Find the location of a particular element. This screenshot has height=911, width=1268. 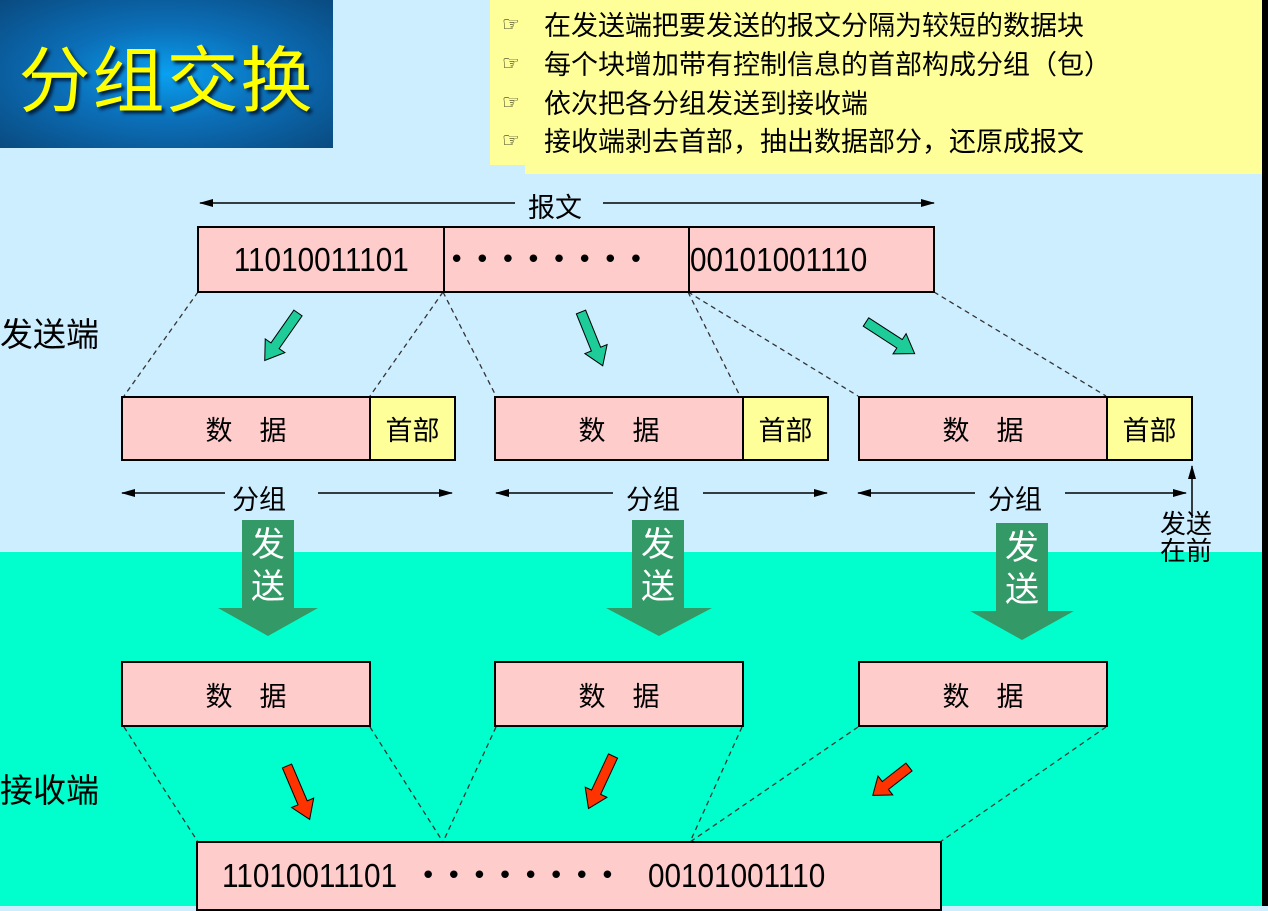

message-dots: • • • • • • • • is located at coordinates (547, 259).